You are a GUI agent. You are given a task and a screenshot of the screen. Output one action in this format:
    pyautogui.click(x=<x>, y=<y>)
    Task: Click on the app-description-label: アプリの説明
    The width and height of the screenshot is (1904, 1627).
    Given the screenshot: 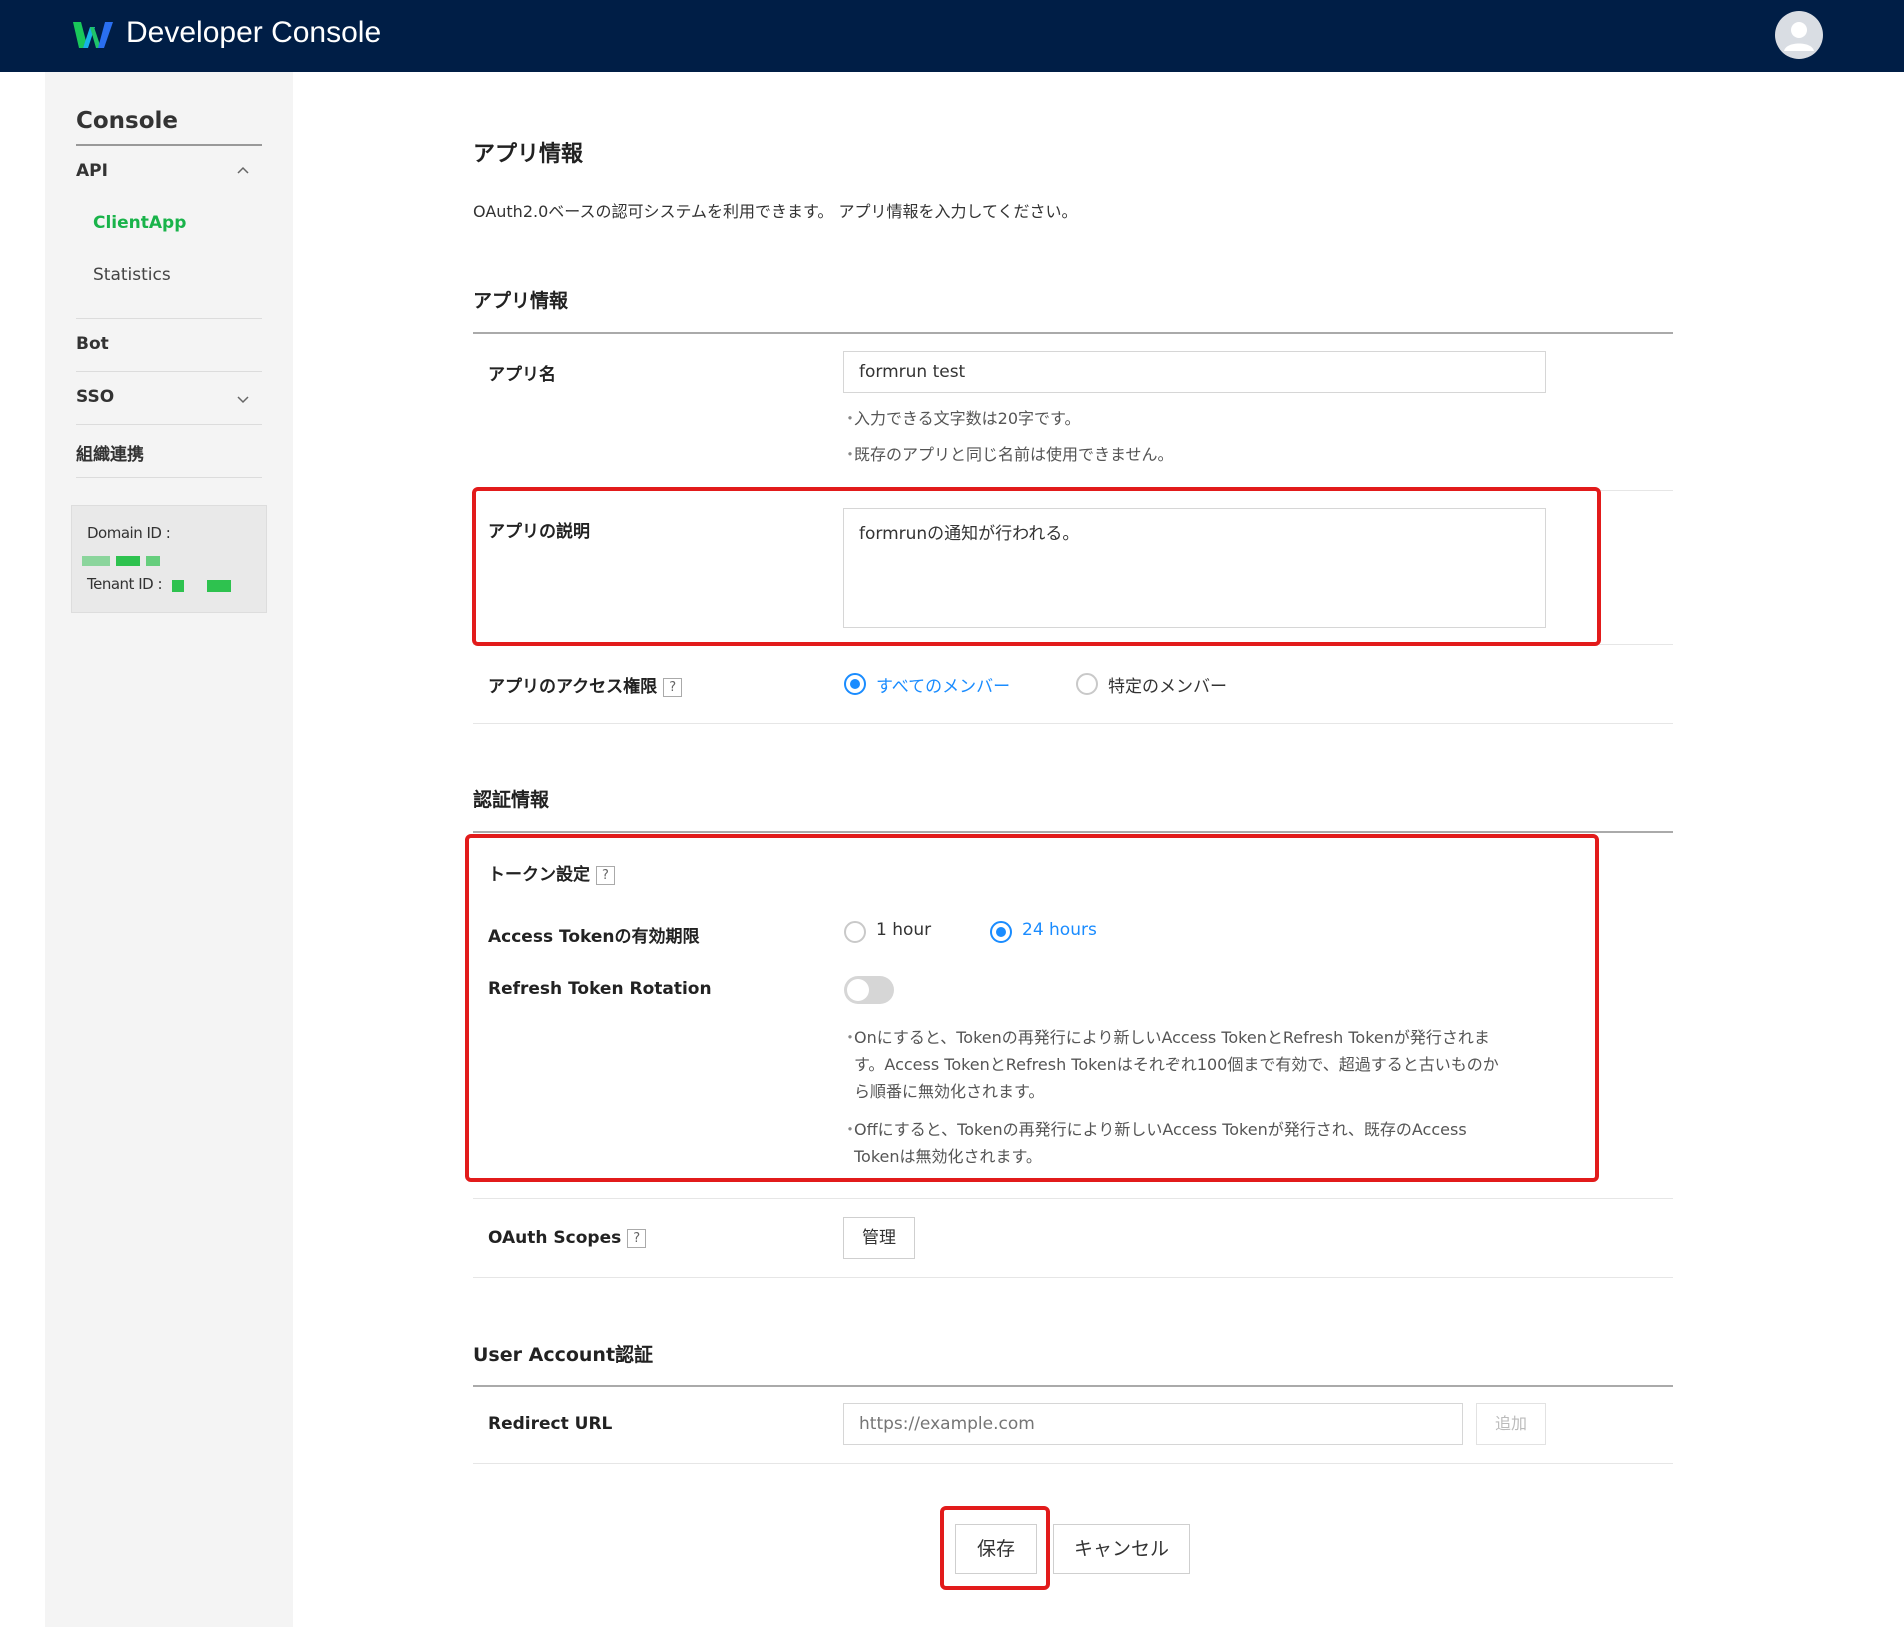 What is the action you would take?
    pyautogui.click(x=539, y=532)
    